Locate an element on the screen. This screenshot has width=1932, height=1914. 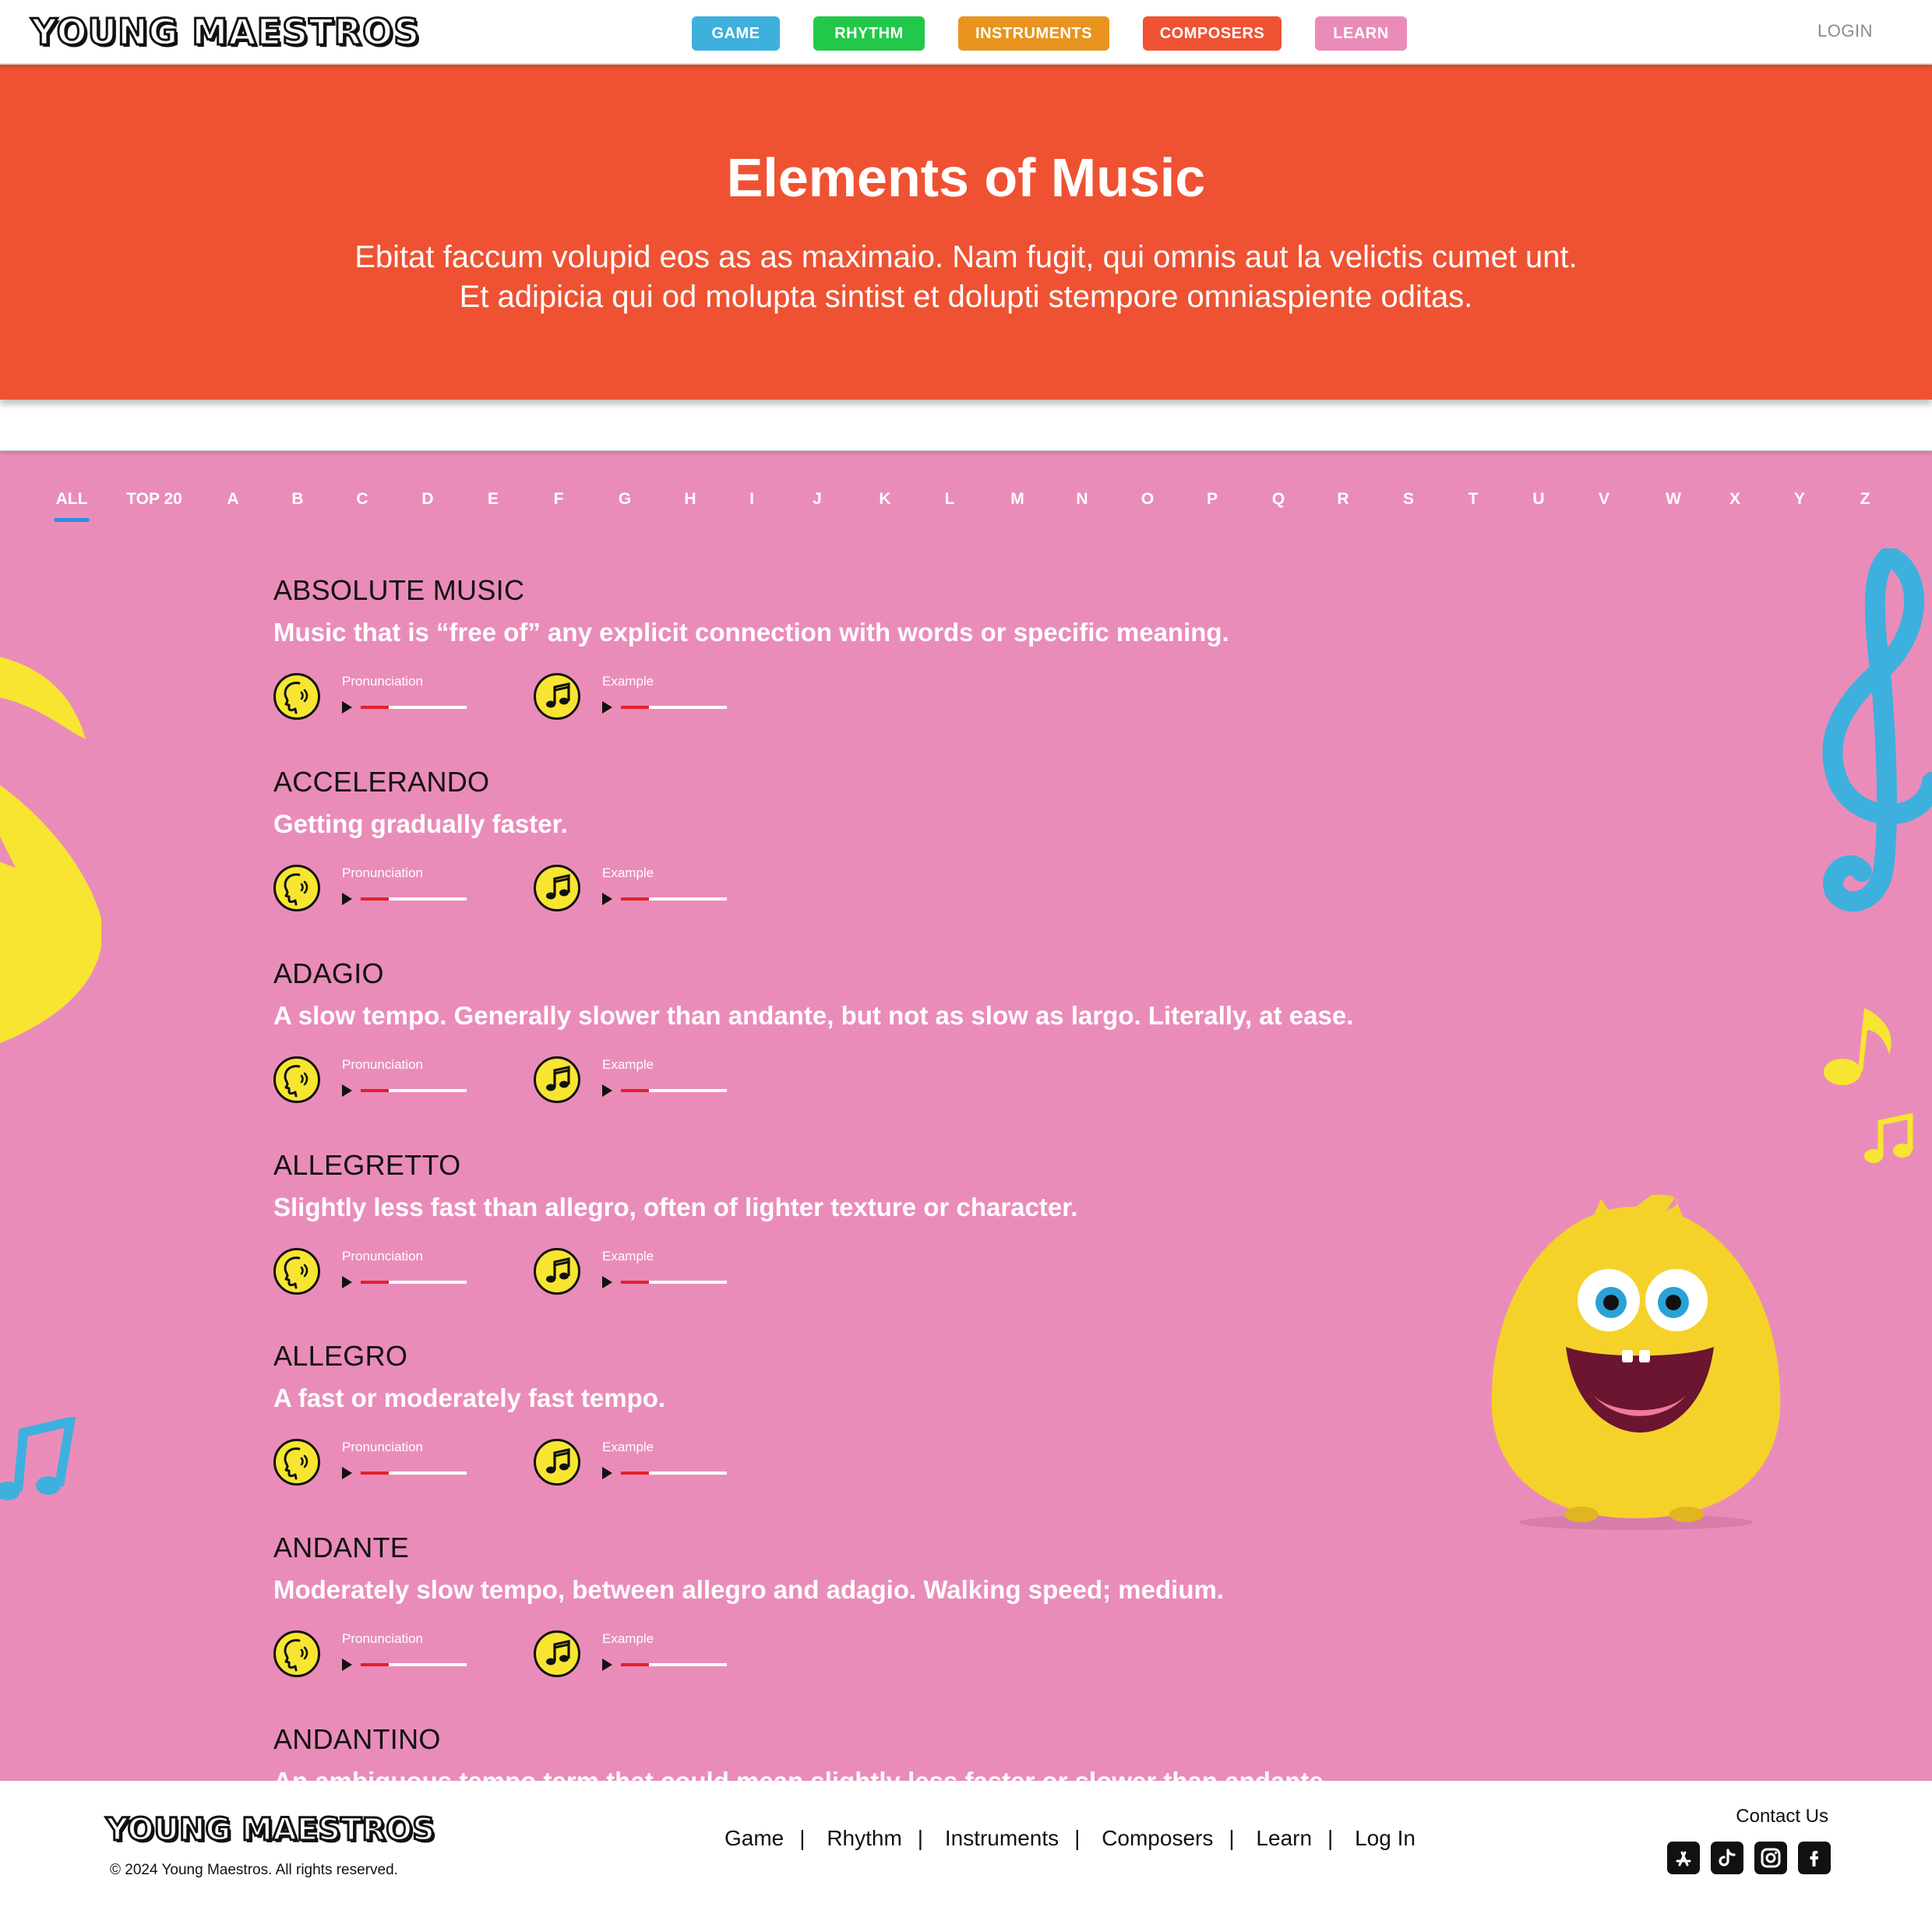
footer-link-instruments: Instruments is located at coordinates (1002, 1838).